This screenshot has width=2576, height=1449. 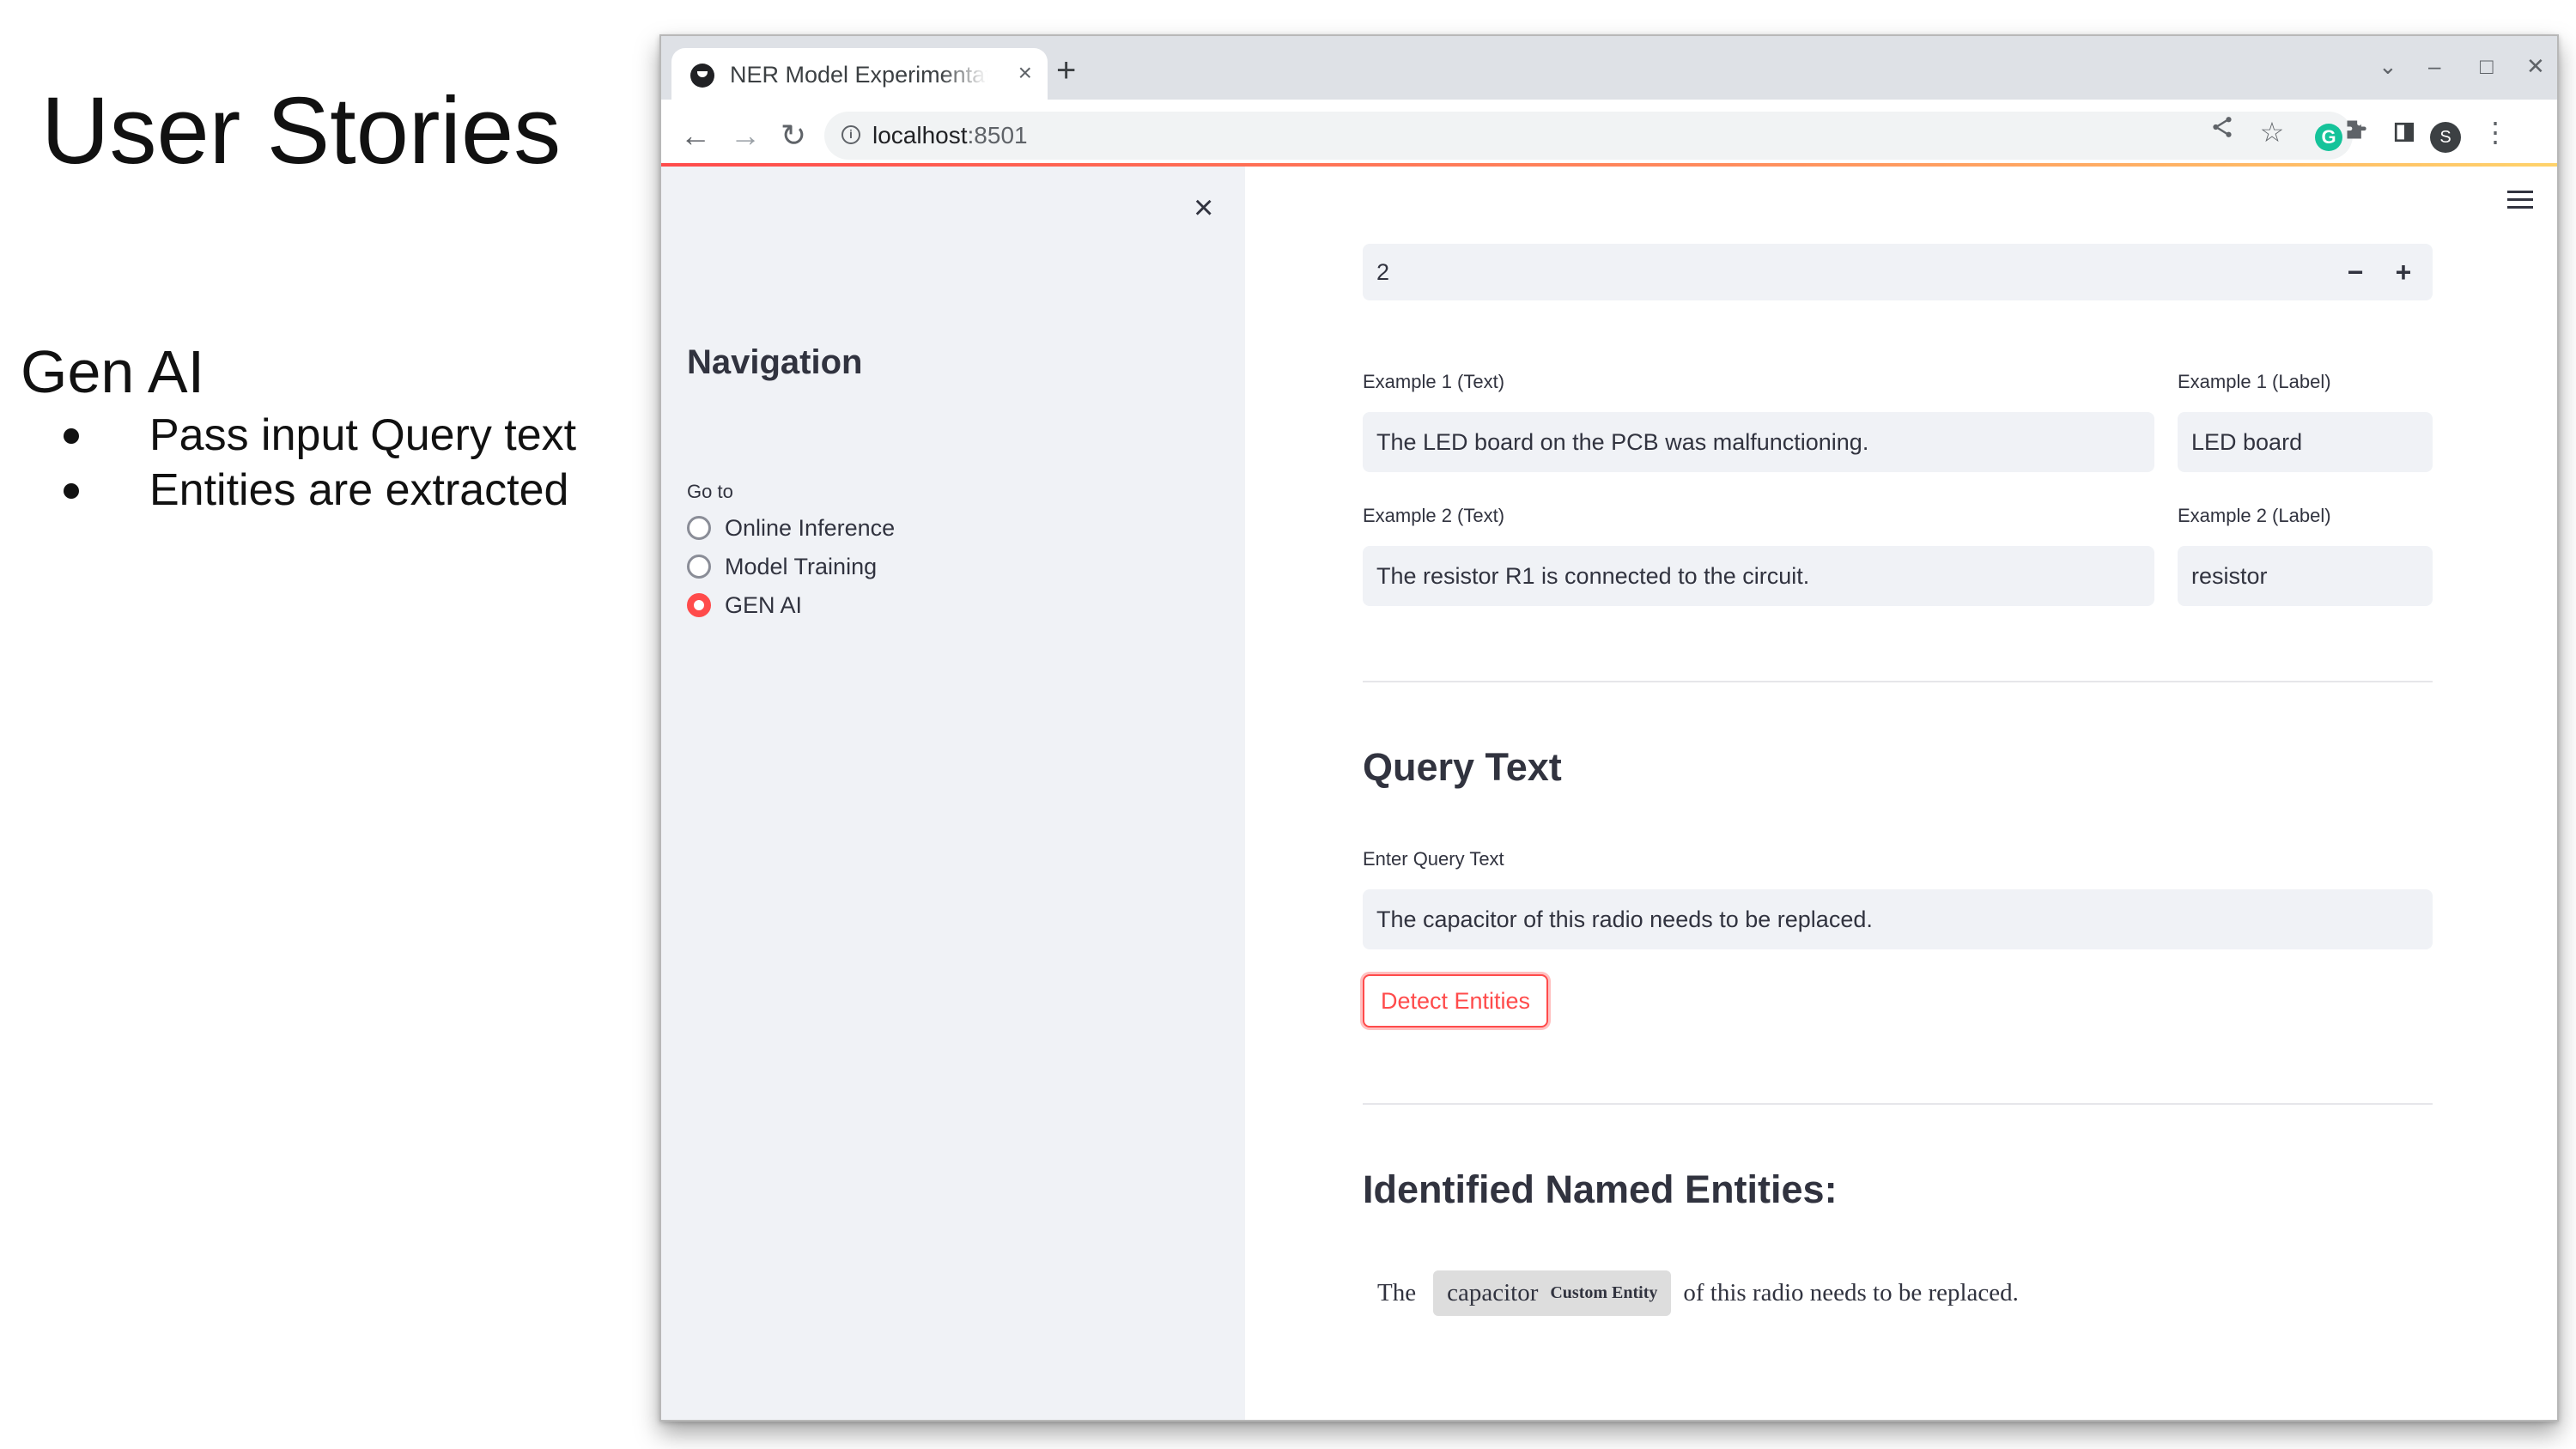 I want to click on slide-title: User Stories, so click(x=301, y=131).